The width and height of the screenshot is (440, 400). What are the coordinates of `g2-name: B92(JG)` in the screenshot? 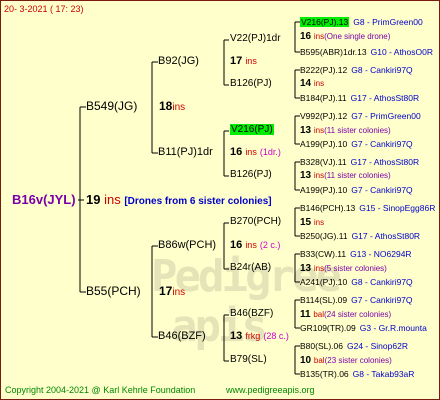 It's located at (178, 61).